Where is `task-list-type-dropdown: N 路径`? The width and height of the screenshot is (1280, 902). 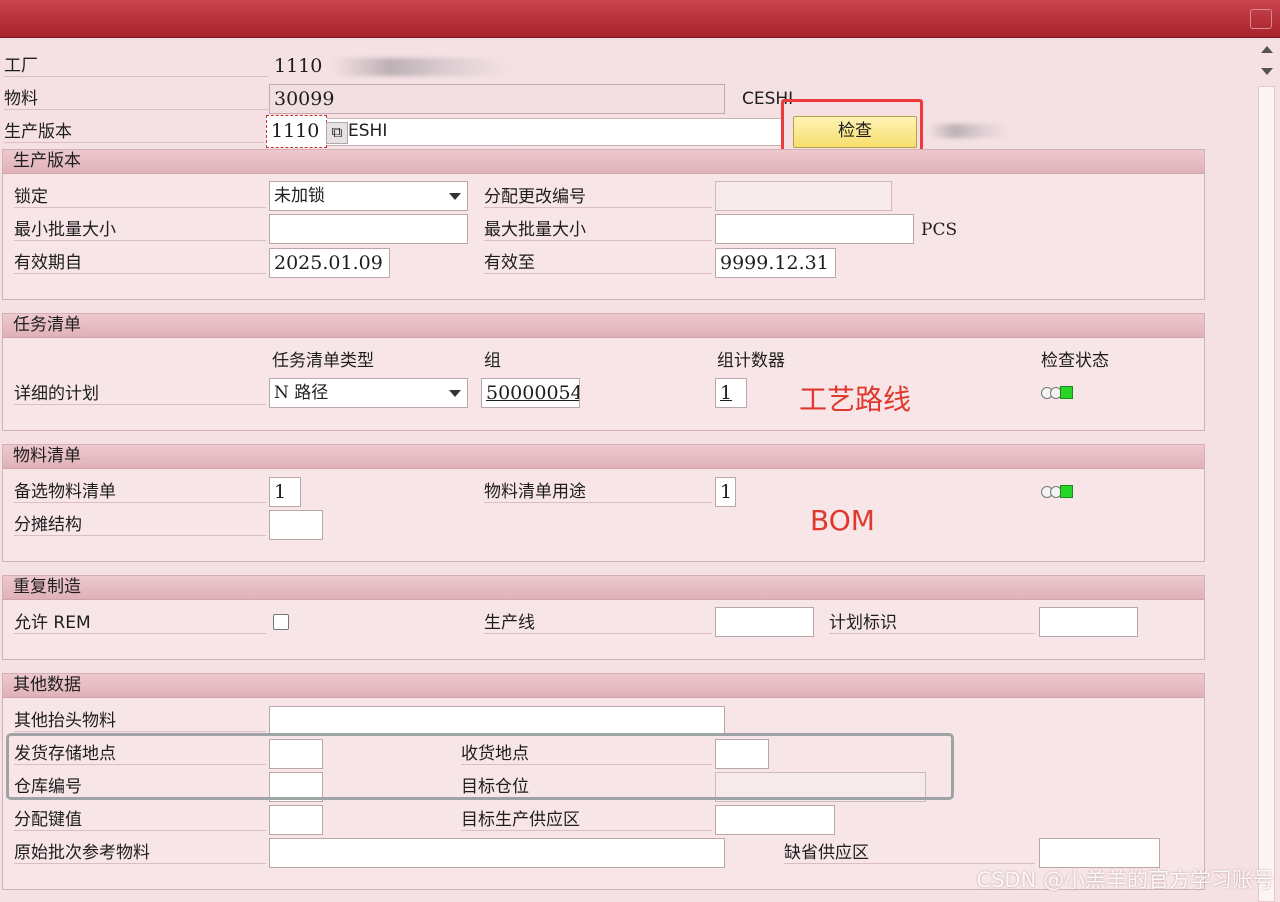
task-list-type-dropdown: N 路径 is located at coordinates (368, 393).